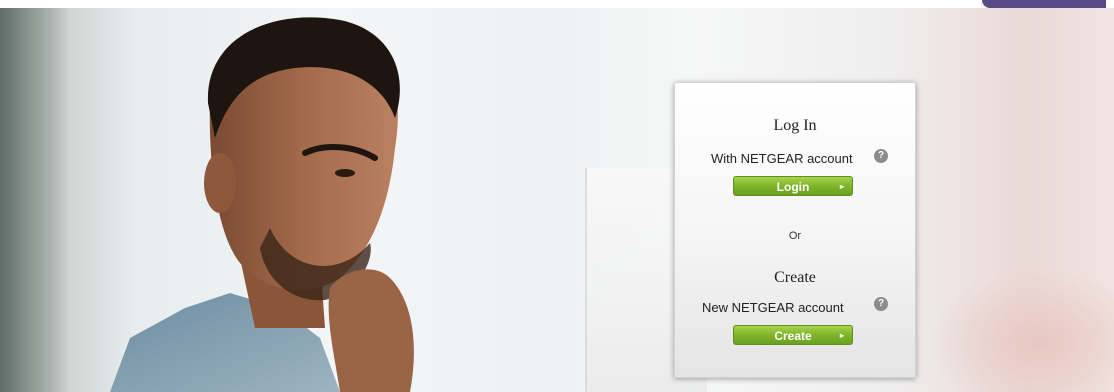 The width and height of the screenshot is (1114, 392). I want to click on create-button-label: Create, so click(793, 336).